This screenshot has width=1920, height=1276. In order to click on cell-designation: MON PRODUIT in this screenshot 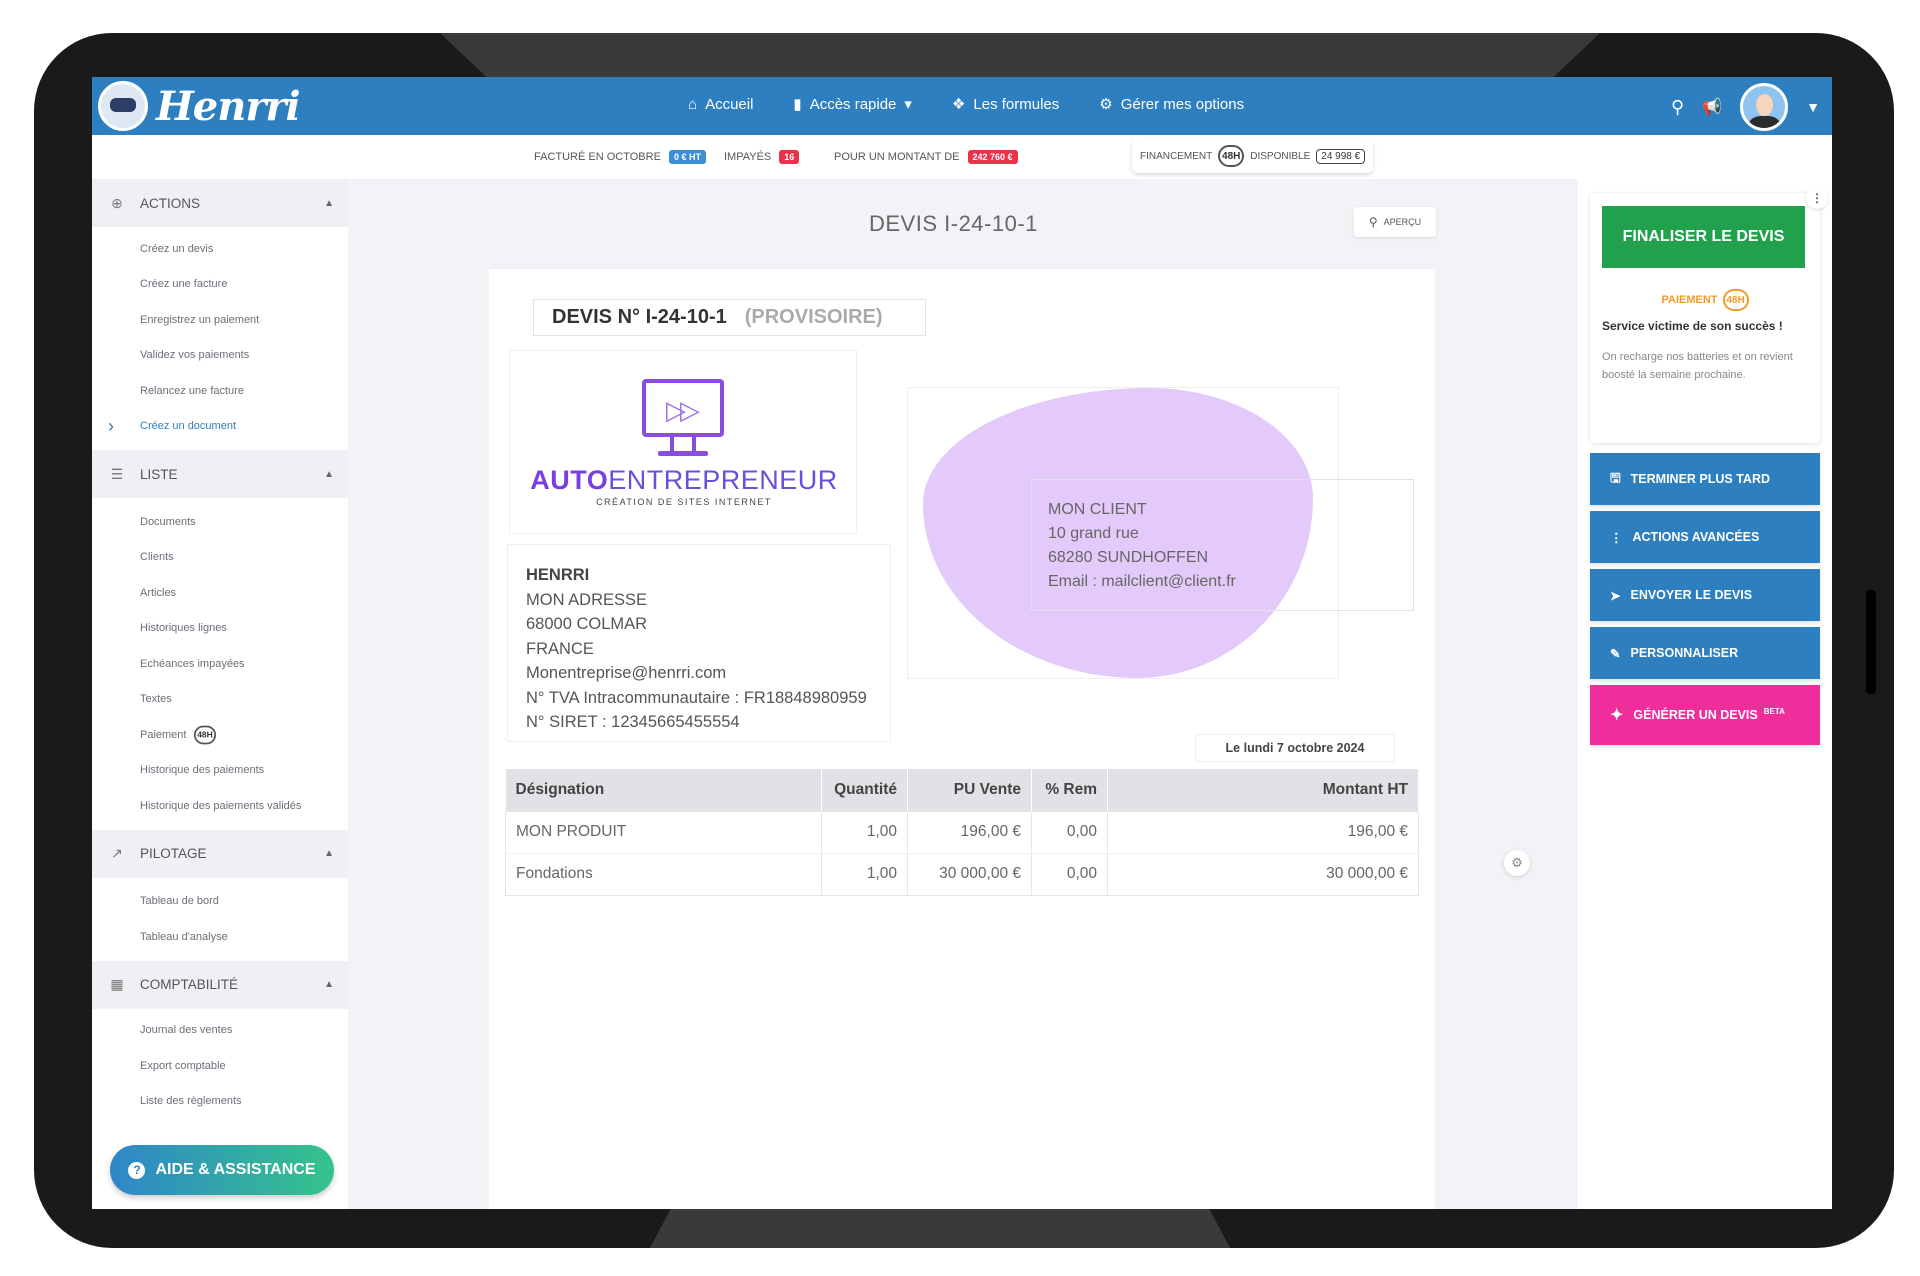, I will do `click(663, 832)`.